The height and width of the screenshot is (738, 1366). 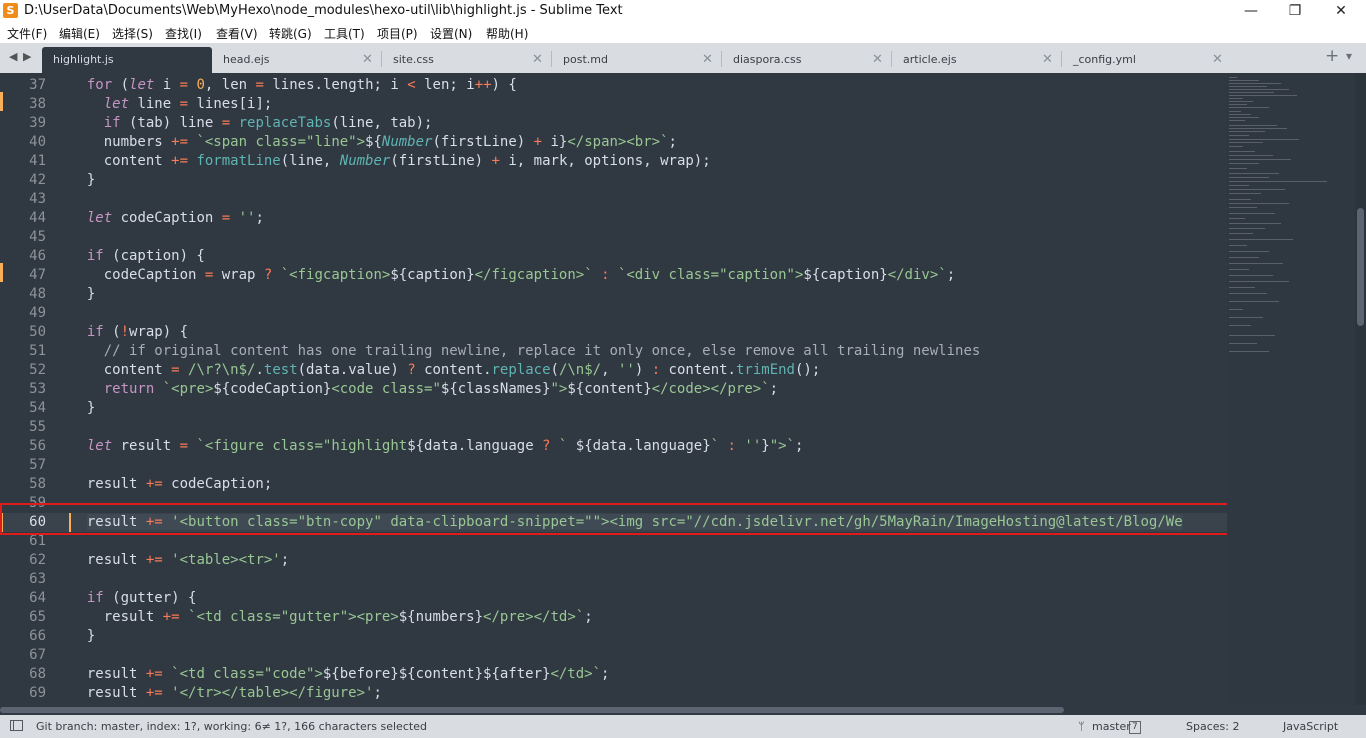 What do you see at coordinates (83, 59) in the screenshot?
I see `tab-label: highlight.js` at bounding box center [83, 59].